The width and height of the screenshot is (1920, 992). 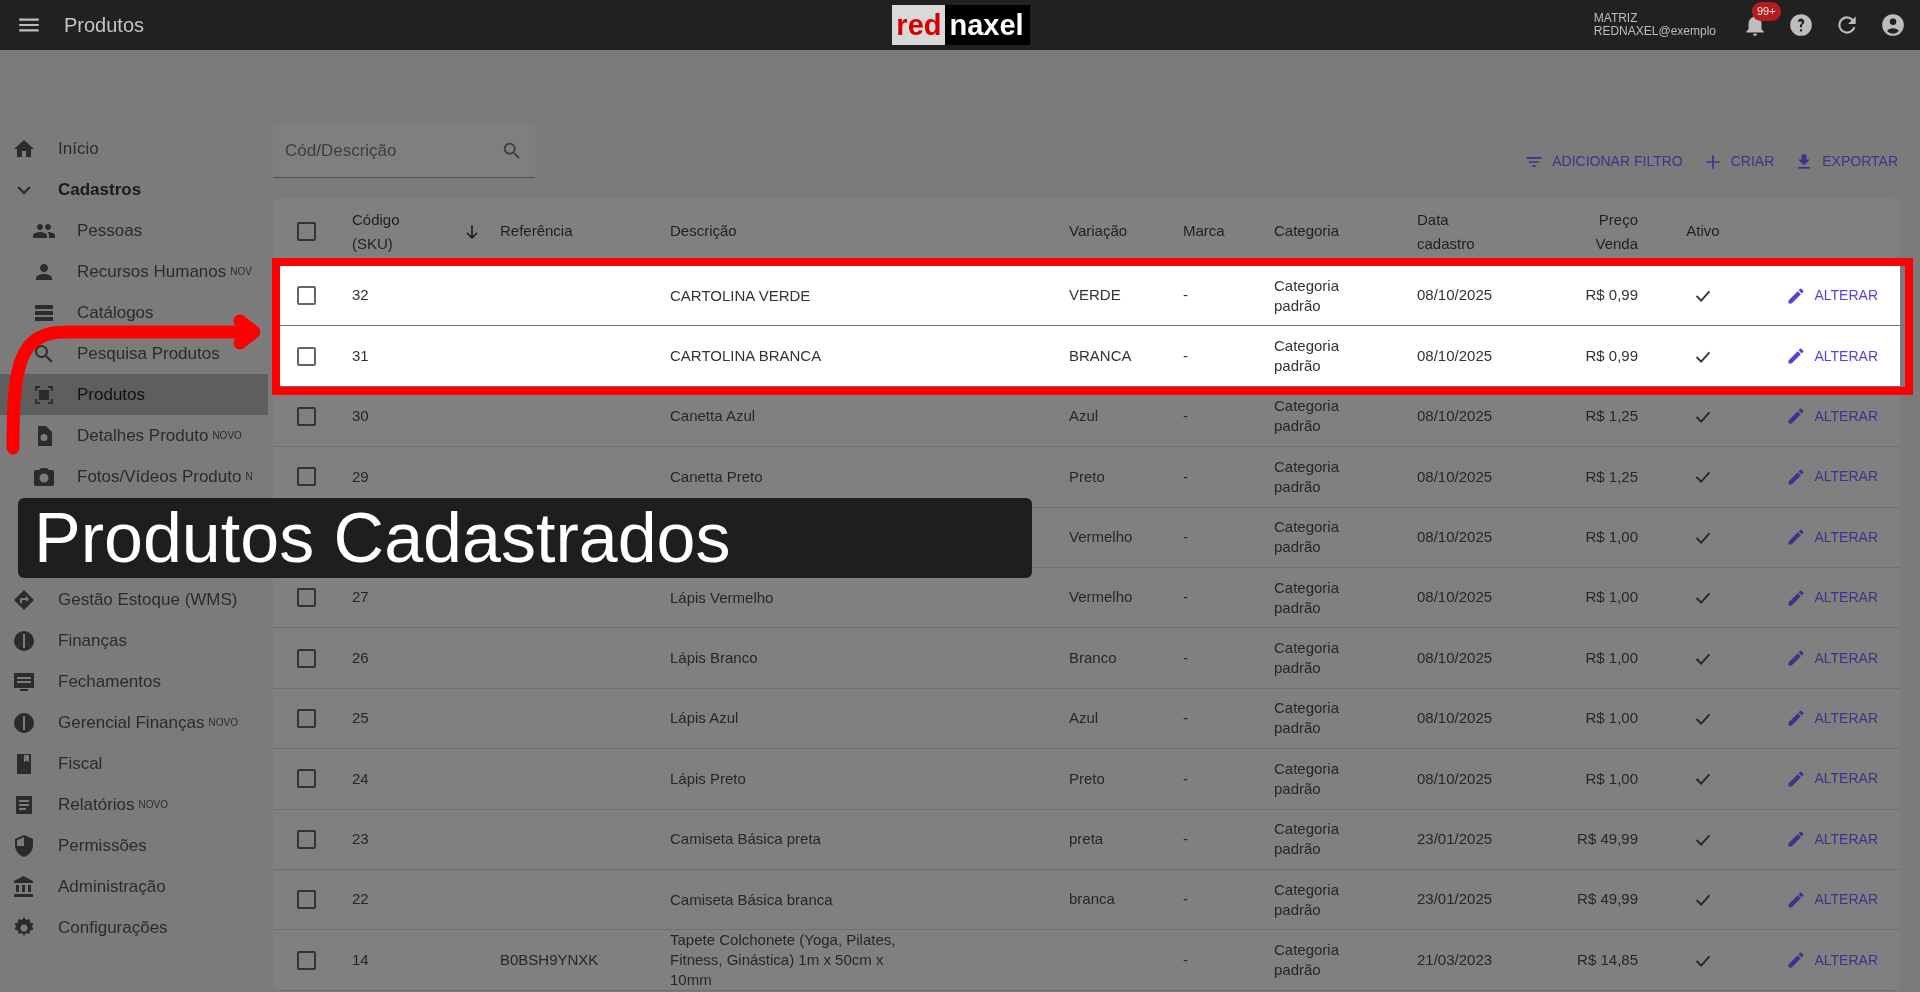 What do you see at coordinates (745, 839) in the screenshot?
I see `table-cell-text: Camiseta Básica preta` at bounding box center [745, 839].